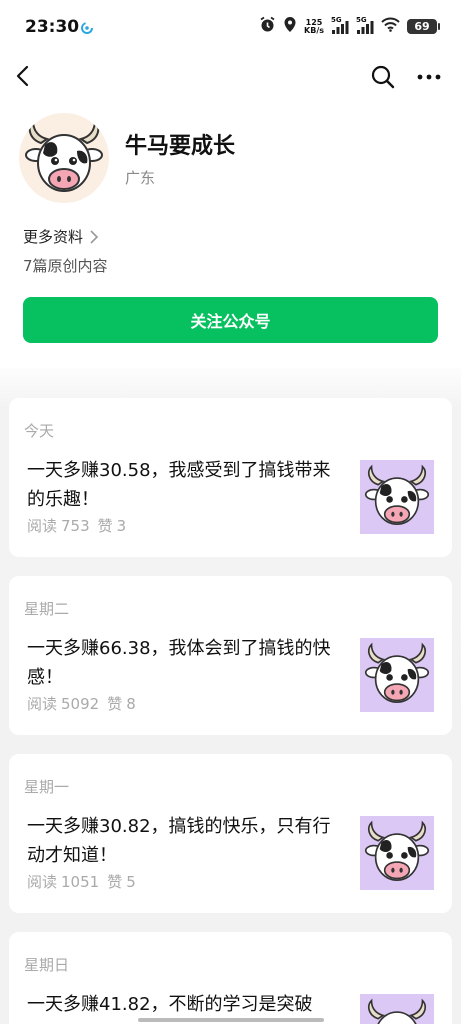  I want to click on article-title: 一天多赚41.82，不断的学习是突破, so click(187, 1004).